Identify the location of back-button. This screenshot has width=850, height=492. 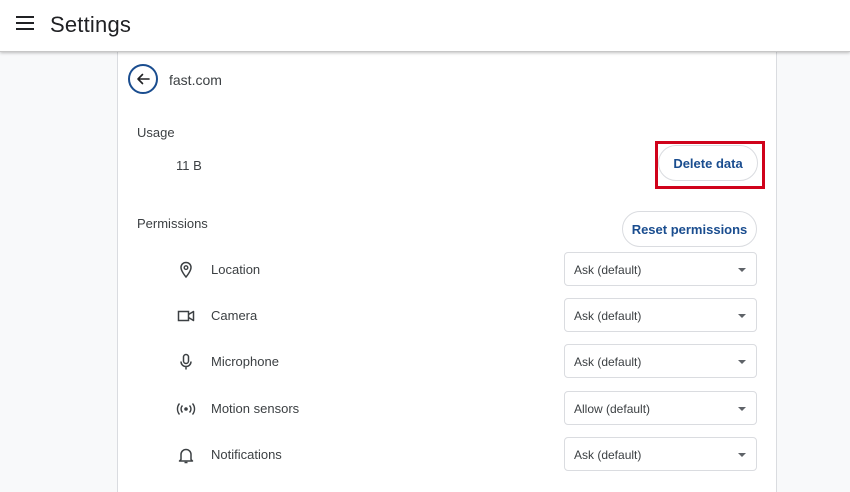
(143, 79).